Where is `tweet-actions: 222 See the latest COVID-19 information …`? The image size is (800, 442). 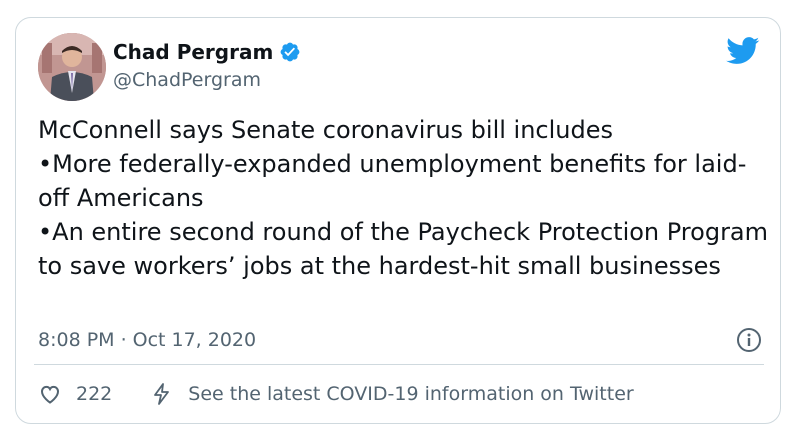
tweet-actions: 222 See the latest COVID-19 information … is located at coordinates (336, 394).